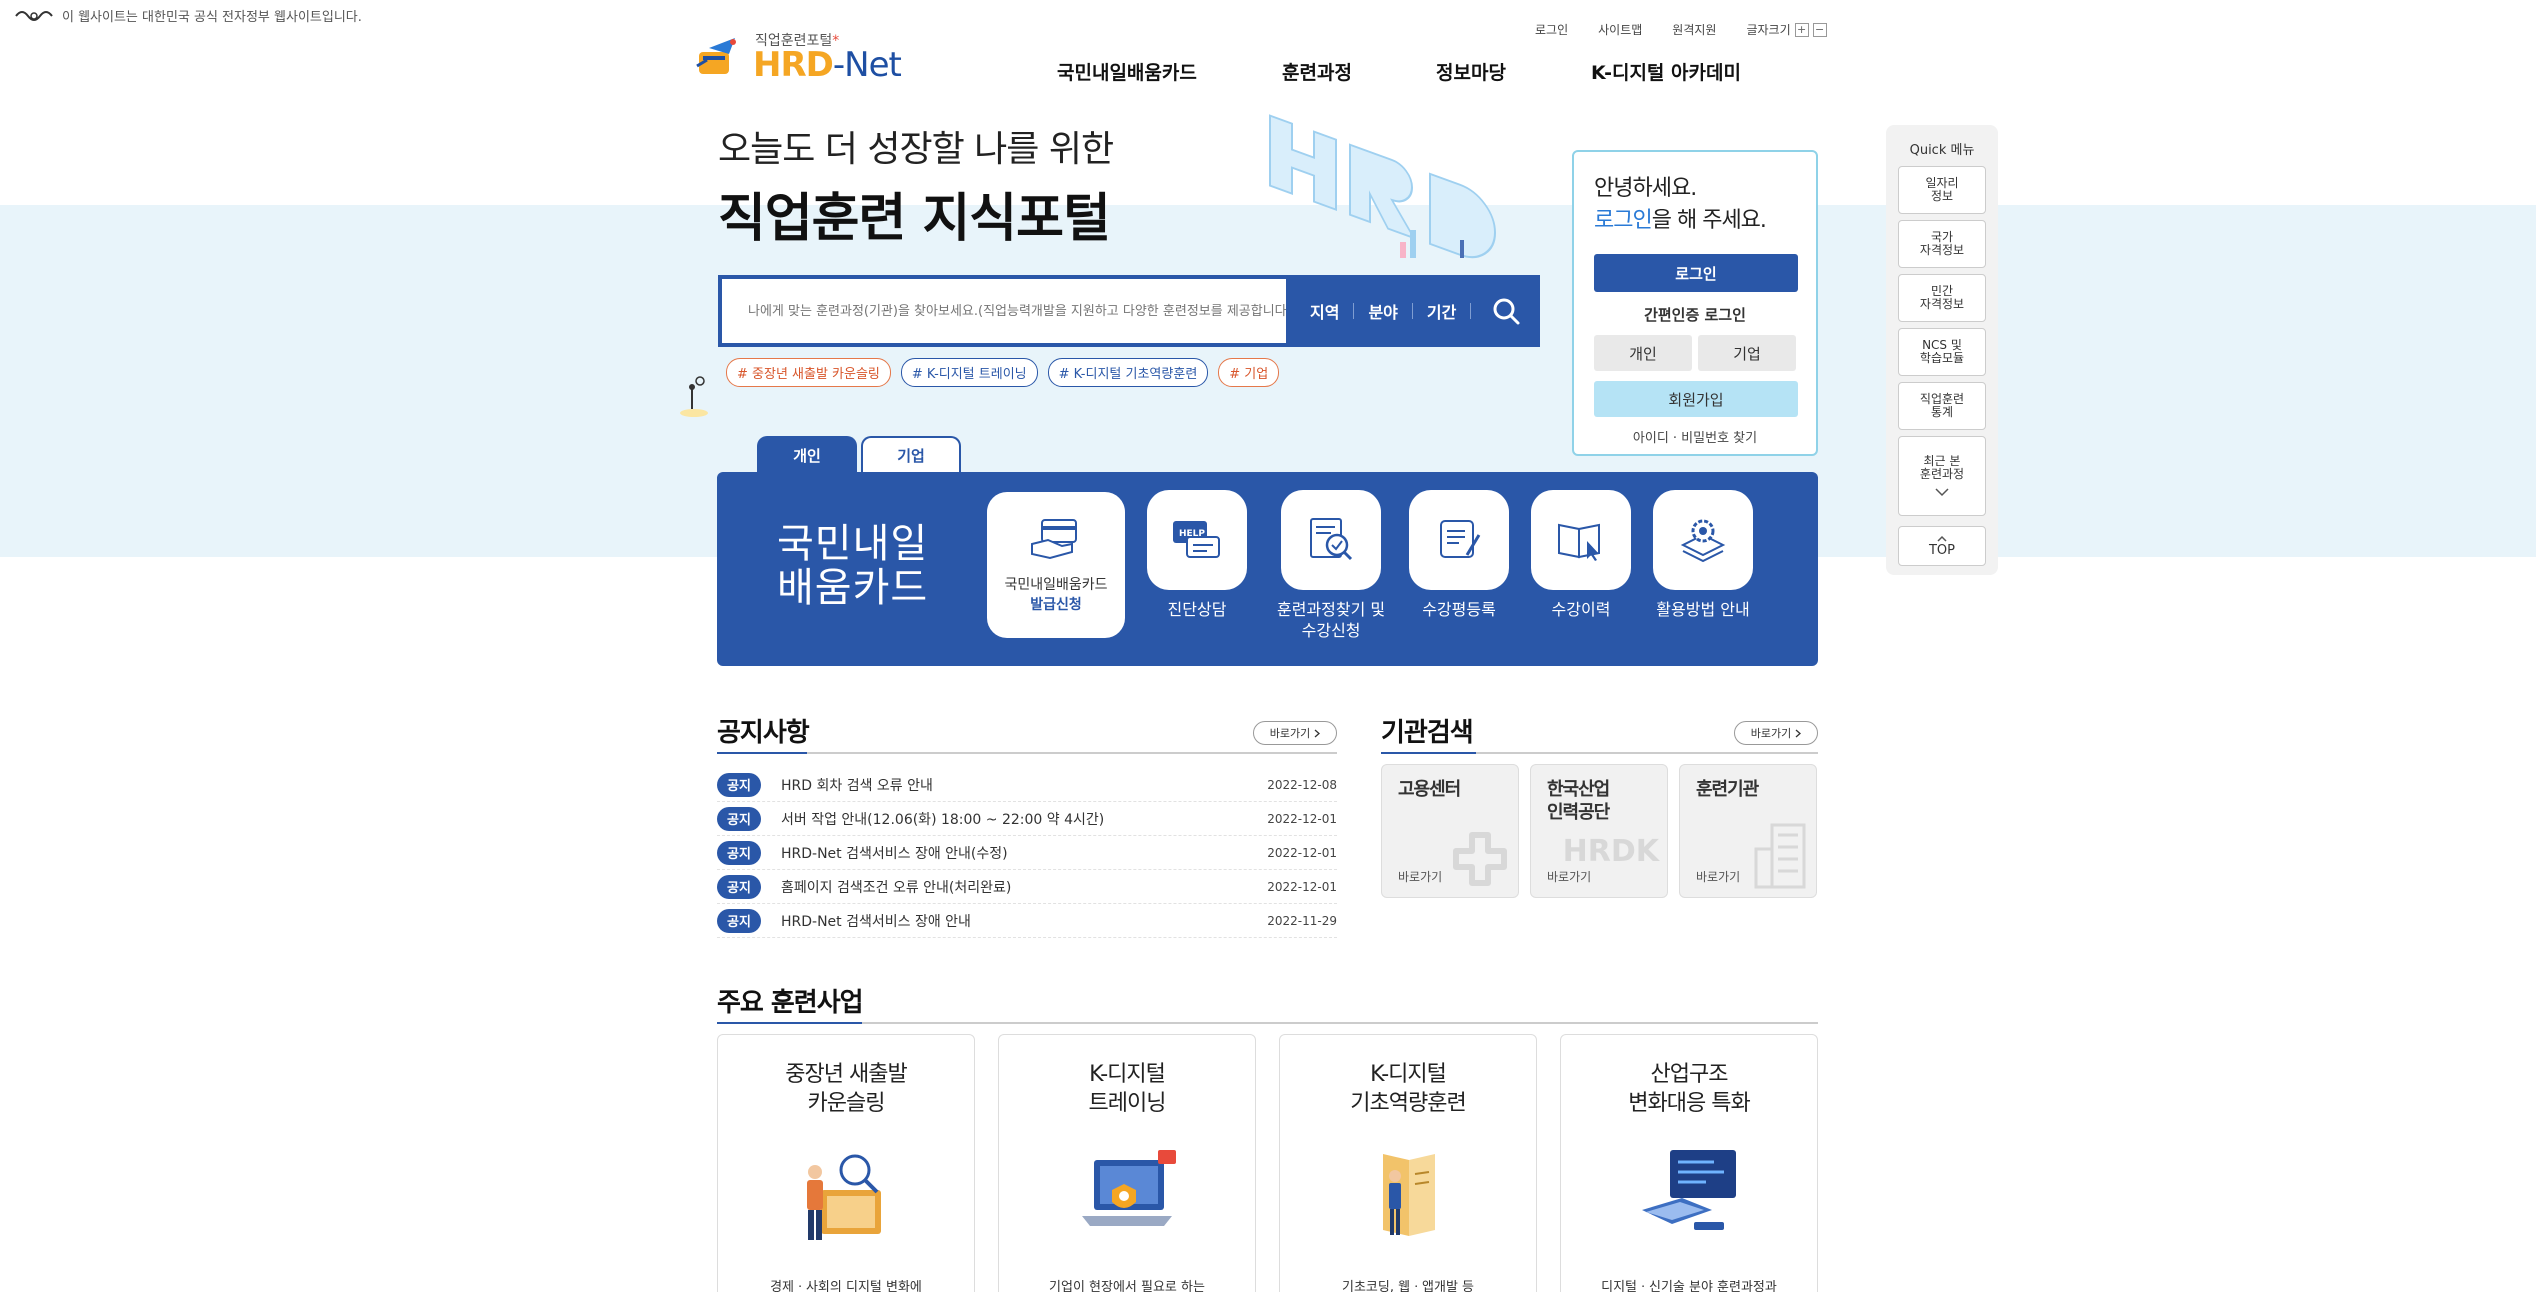 This screenshot has width=2536, height=1292. What do you see at coordinates (1389, 311) in the screenshot?
I see `filter-field: 분야` at bounding box center [1389, 311].